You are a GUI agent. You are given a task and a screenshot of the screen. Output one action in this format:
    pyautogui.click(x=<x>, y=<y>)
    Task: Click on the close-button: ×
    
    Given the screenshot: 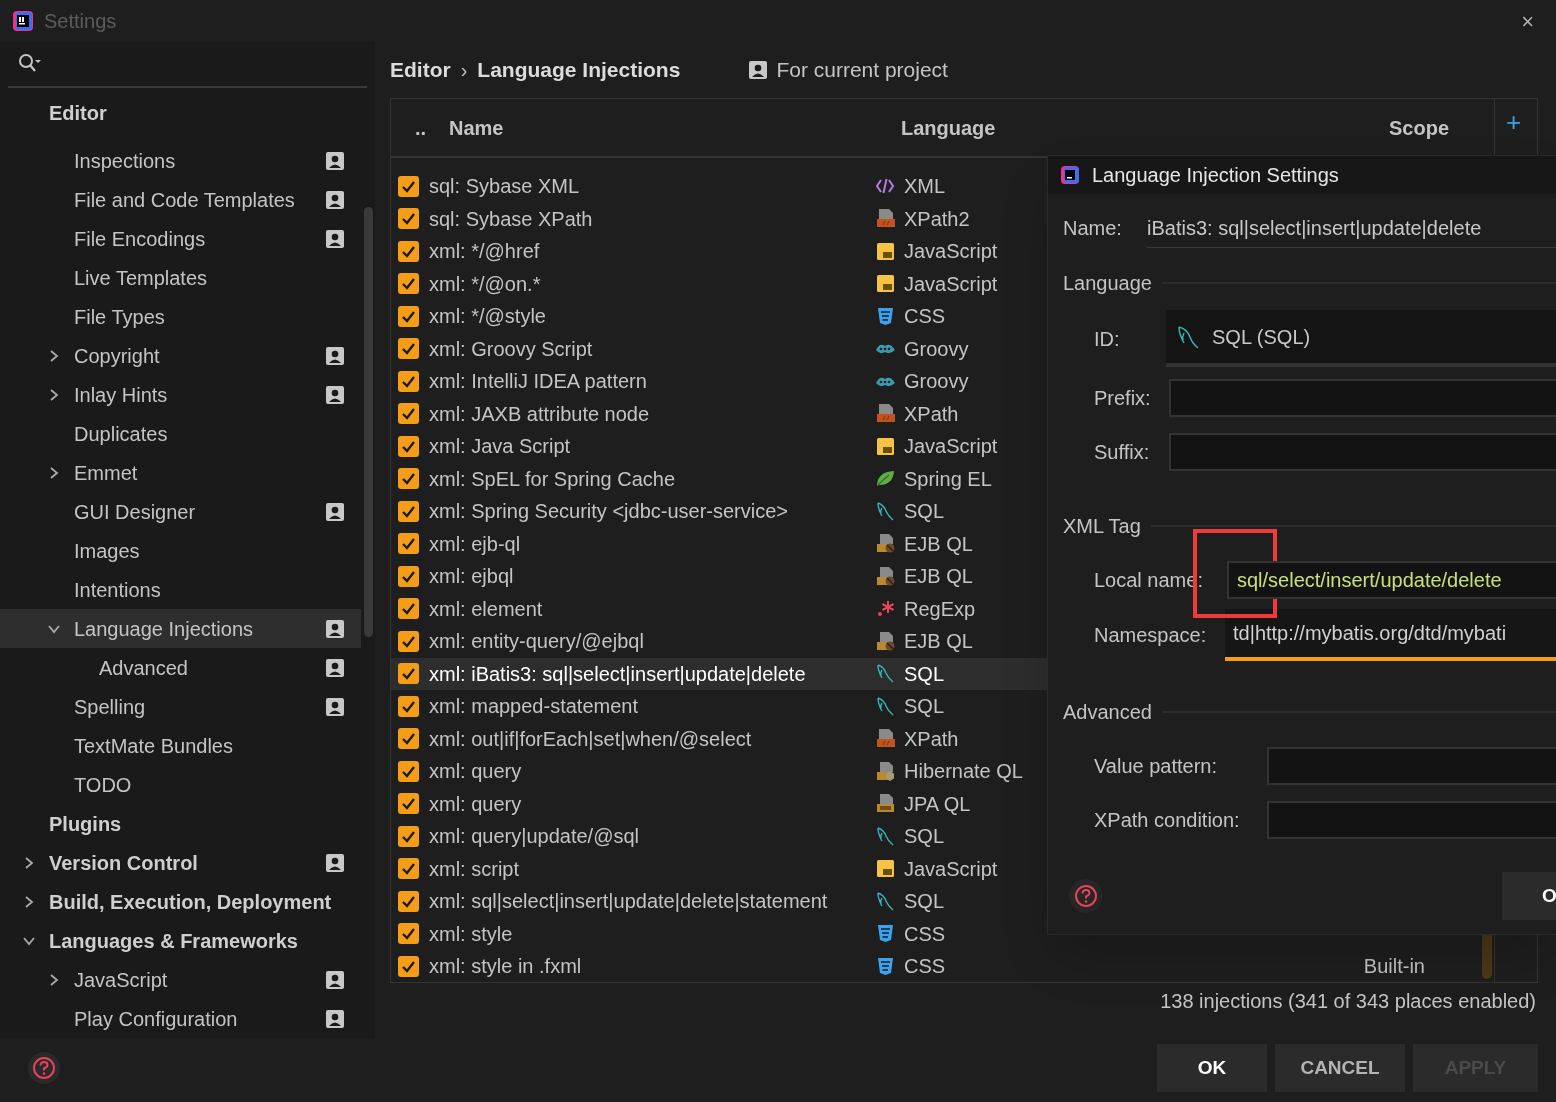 What is the action you would take?
    pyautogui.click(x=1527, y=21)
    